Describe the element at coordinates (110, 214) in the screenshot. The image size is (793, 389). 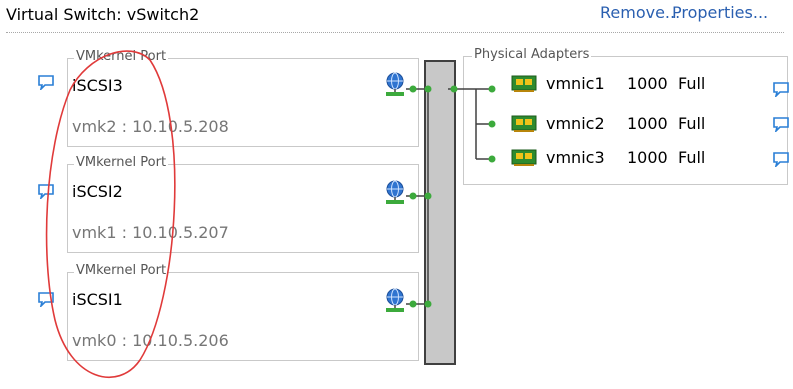
I see `annotation-ellipse` at that location.